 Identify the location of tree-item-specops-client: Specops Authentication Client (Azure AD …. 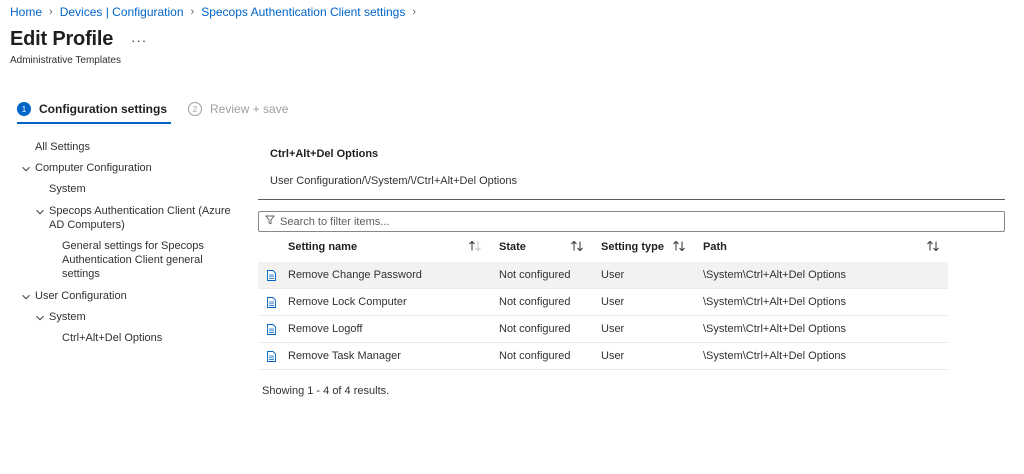
(140, 218).